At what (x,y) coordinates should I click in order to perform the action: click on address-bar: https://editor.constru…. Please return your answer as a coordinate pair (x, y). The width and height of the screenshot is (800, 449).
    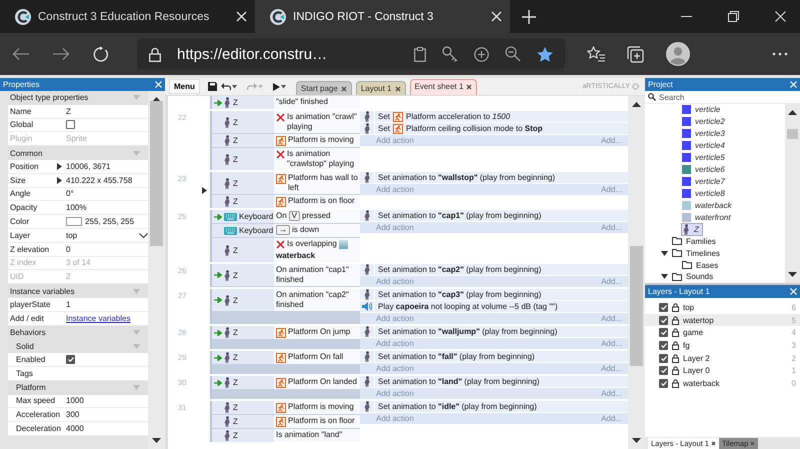
    Looking at the image, I should click on (351, 54).